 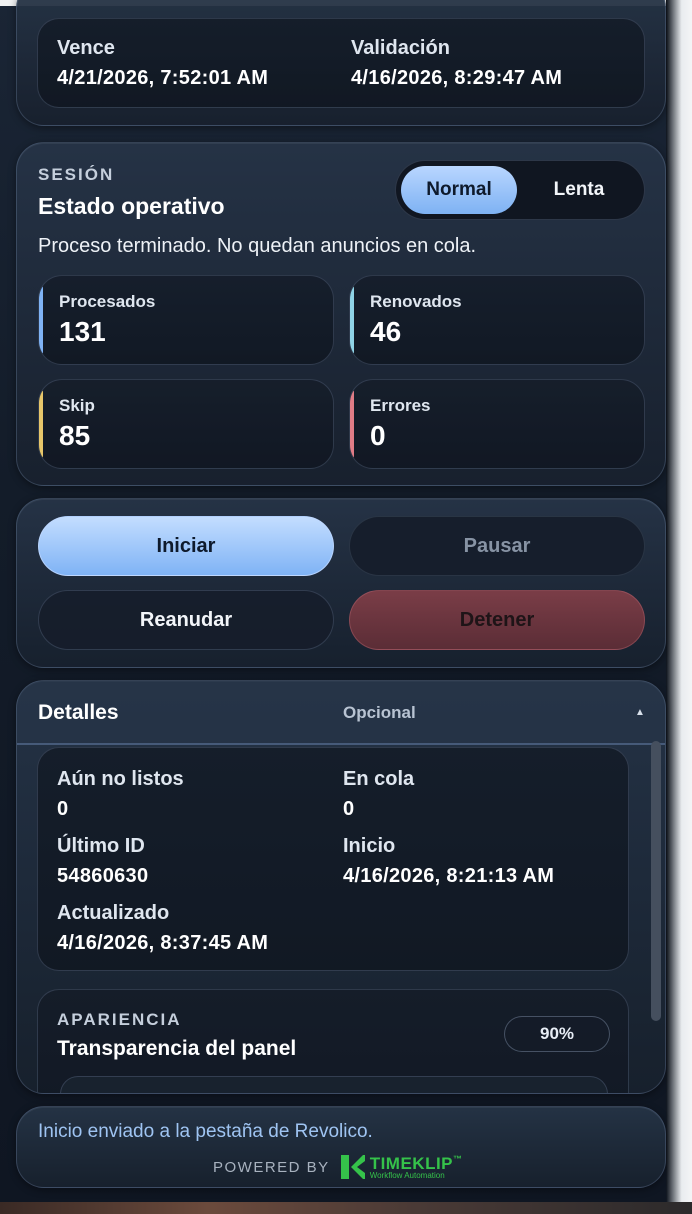 What do you see at coordinates (379, 779) in the screenshot?
I see `queue-label: En cola` at bounding box center [379, 779].